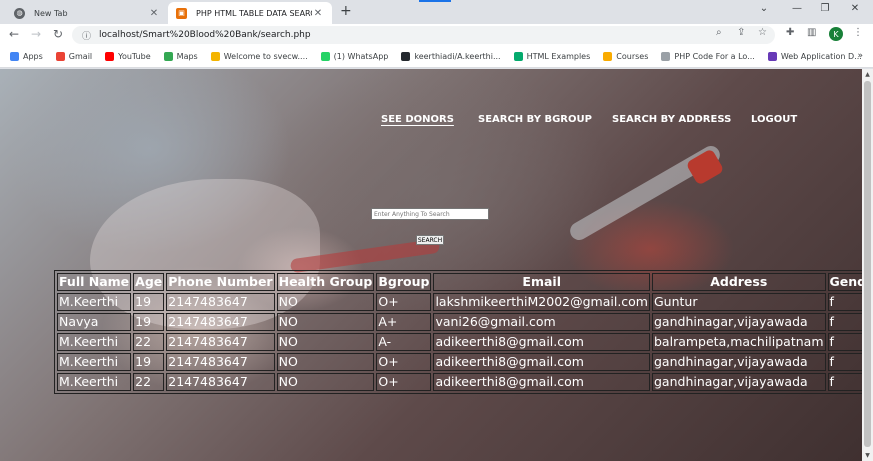  Describe the element at coordinates (87, 13) in the screenshot. I see `tab-new-tab: ◍ New Tab ✕` at that location.